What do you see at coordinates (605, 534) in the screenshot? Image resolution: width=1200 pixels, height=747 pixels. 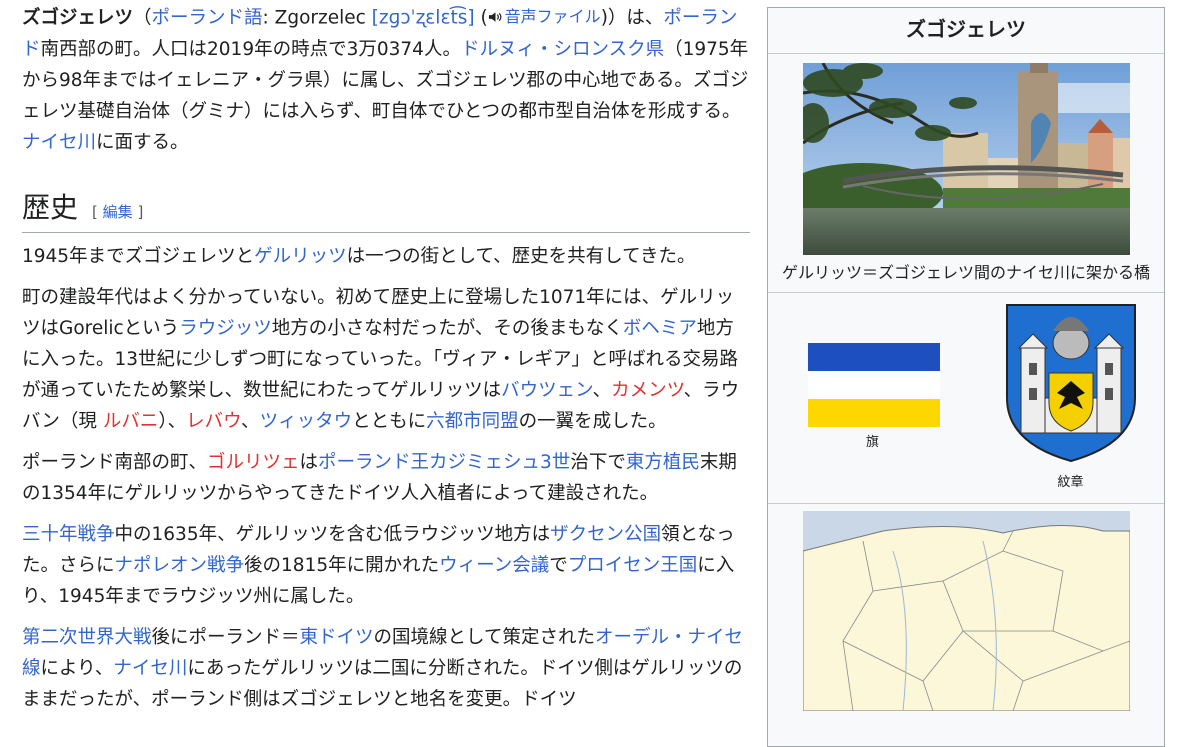 I see `link-saxony: ザクセン公国` at bounding box center [605, 534].